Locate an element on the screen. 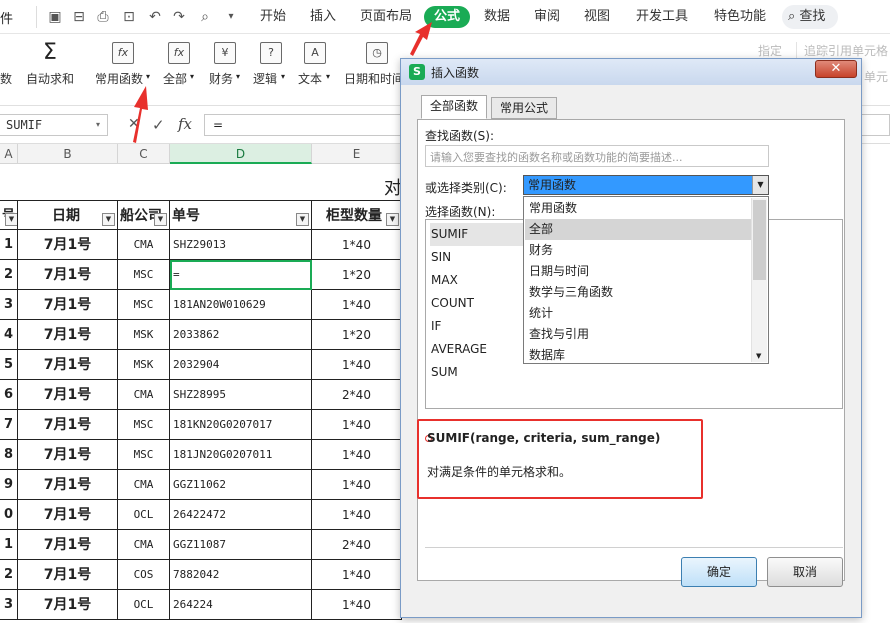 The height and width of the screenshot is (623, 890). cell-order-no: 26422472 is located at coordinates (241, 515).